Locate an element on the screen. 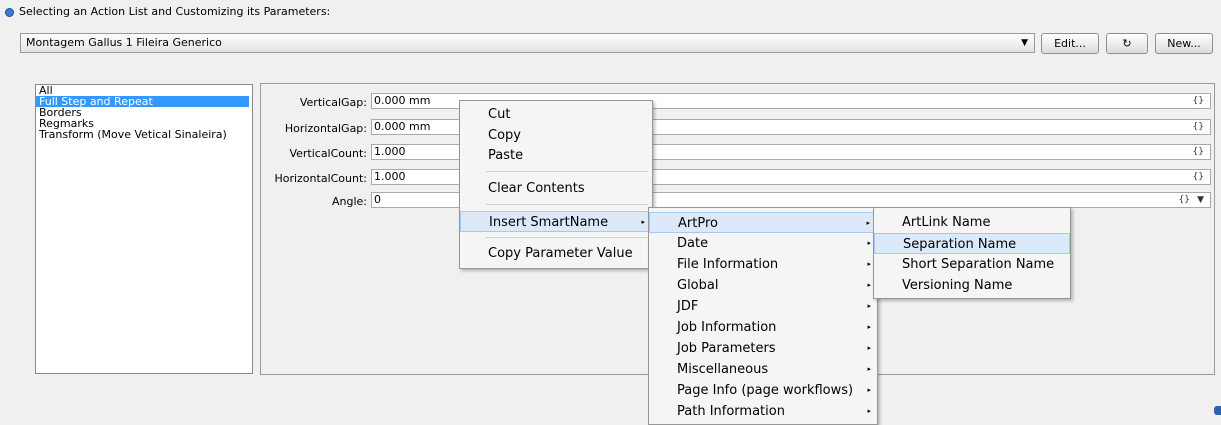  menu-item-label: Copy is located at coordinates (504, 135).